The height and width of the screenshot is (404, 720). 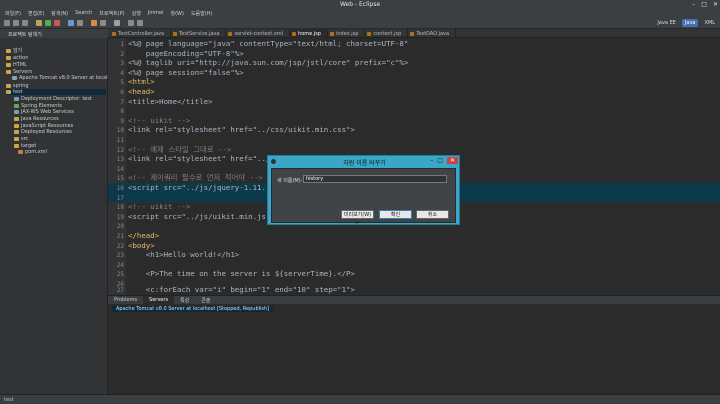 I want to click on close-button: ✕, so click(x=715, y=4).